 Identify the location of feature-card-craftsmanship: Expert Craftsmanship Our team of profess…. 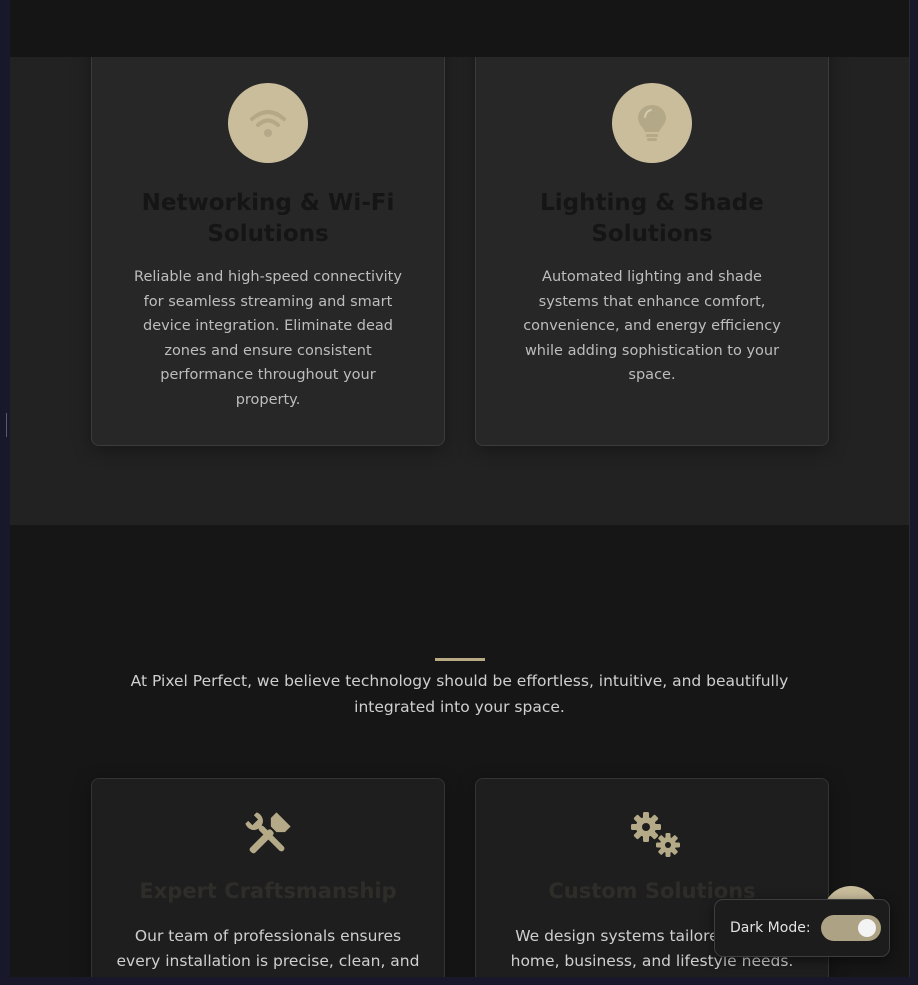
(268, 877).